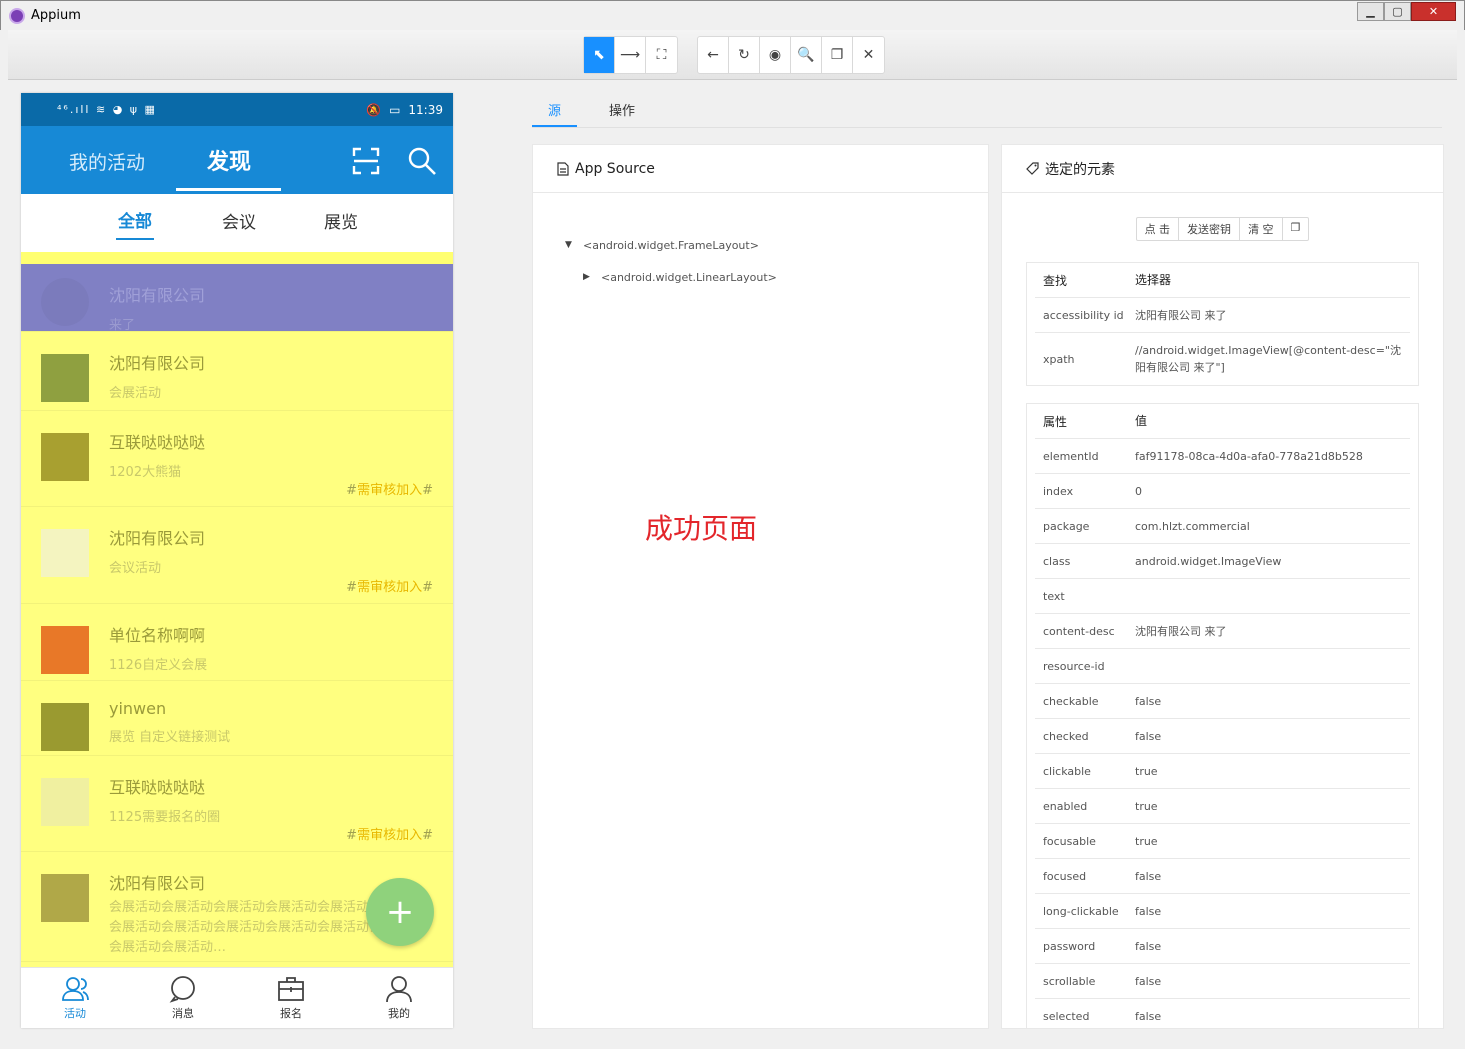 The width and height of the screenshot is (1465, 1049). I want to click on find-row: accessibility id 沈阳有限公司 来了, so click(1222, 315).